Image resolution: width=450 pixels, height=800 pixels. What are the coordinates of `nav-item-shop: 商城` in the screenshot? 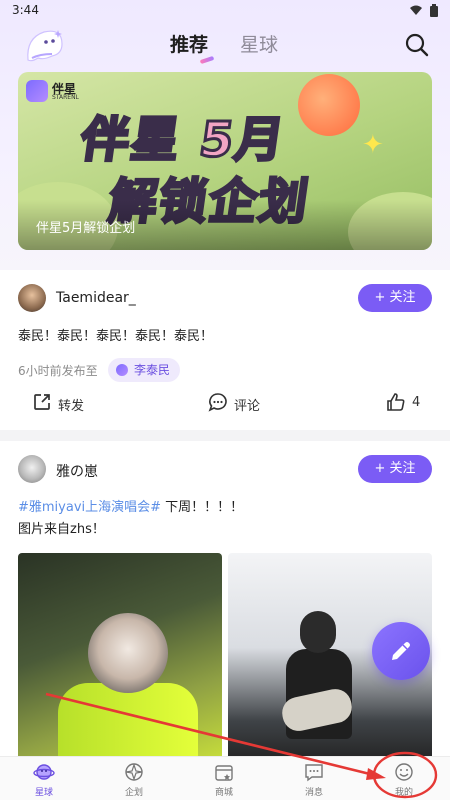 It's located at (224, 780).